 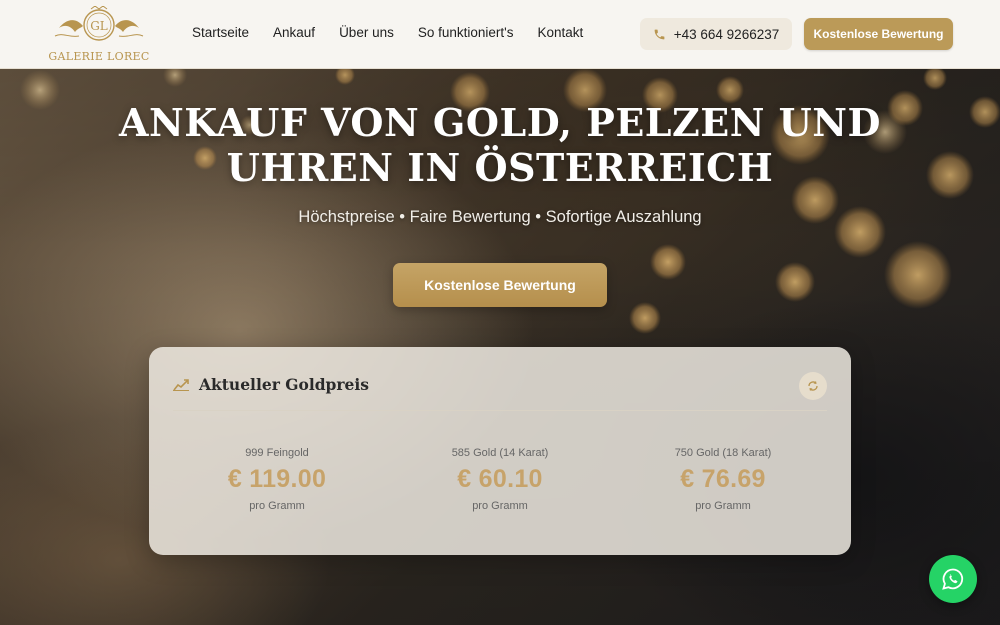 I want to click on price-item-750: 750 Gold (18 Karat) € 76.69 pro Gramm, so click(x=723, y=479).